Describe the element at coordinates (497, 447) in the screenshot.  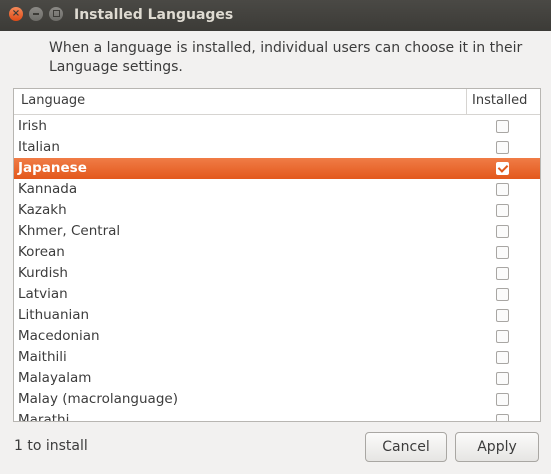
I see `apply-button: Apply` at that location.